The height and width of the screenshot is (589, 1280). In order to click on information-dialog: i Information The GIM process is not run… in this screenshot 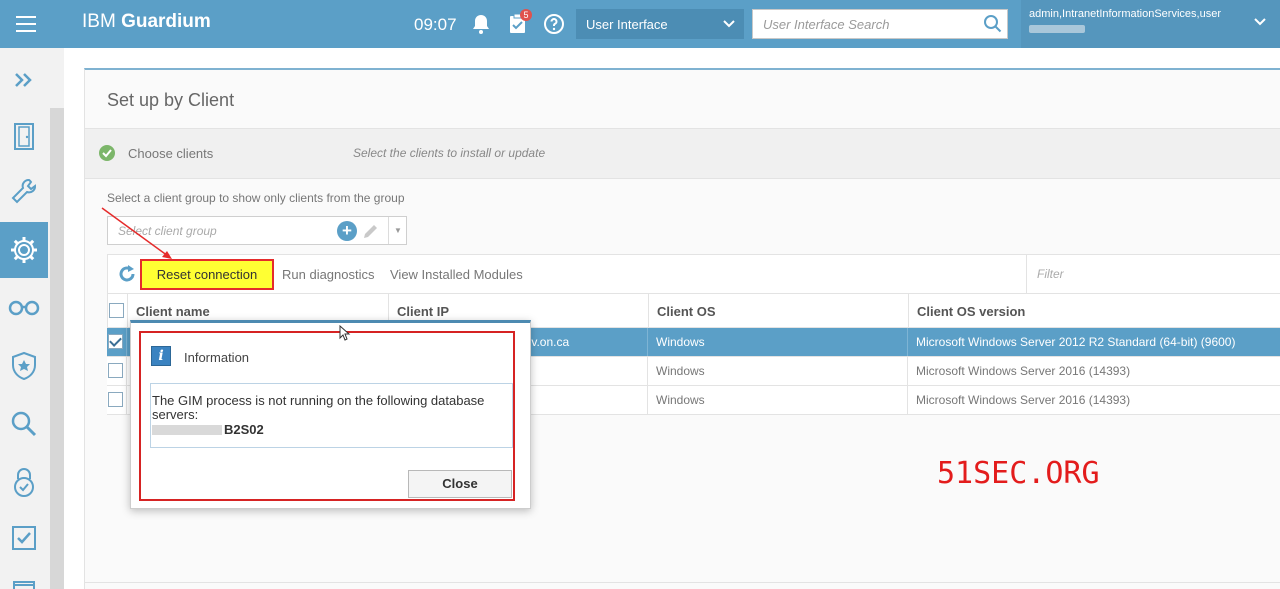, I will do `click(330, 414)`.